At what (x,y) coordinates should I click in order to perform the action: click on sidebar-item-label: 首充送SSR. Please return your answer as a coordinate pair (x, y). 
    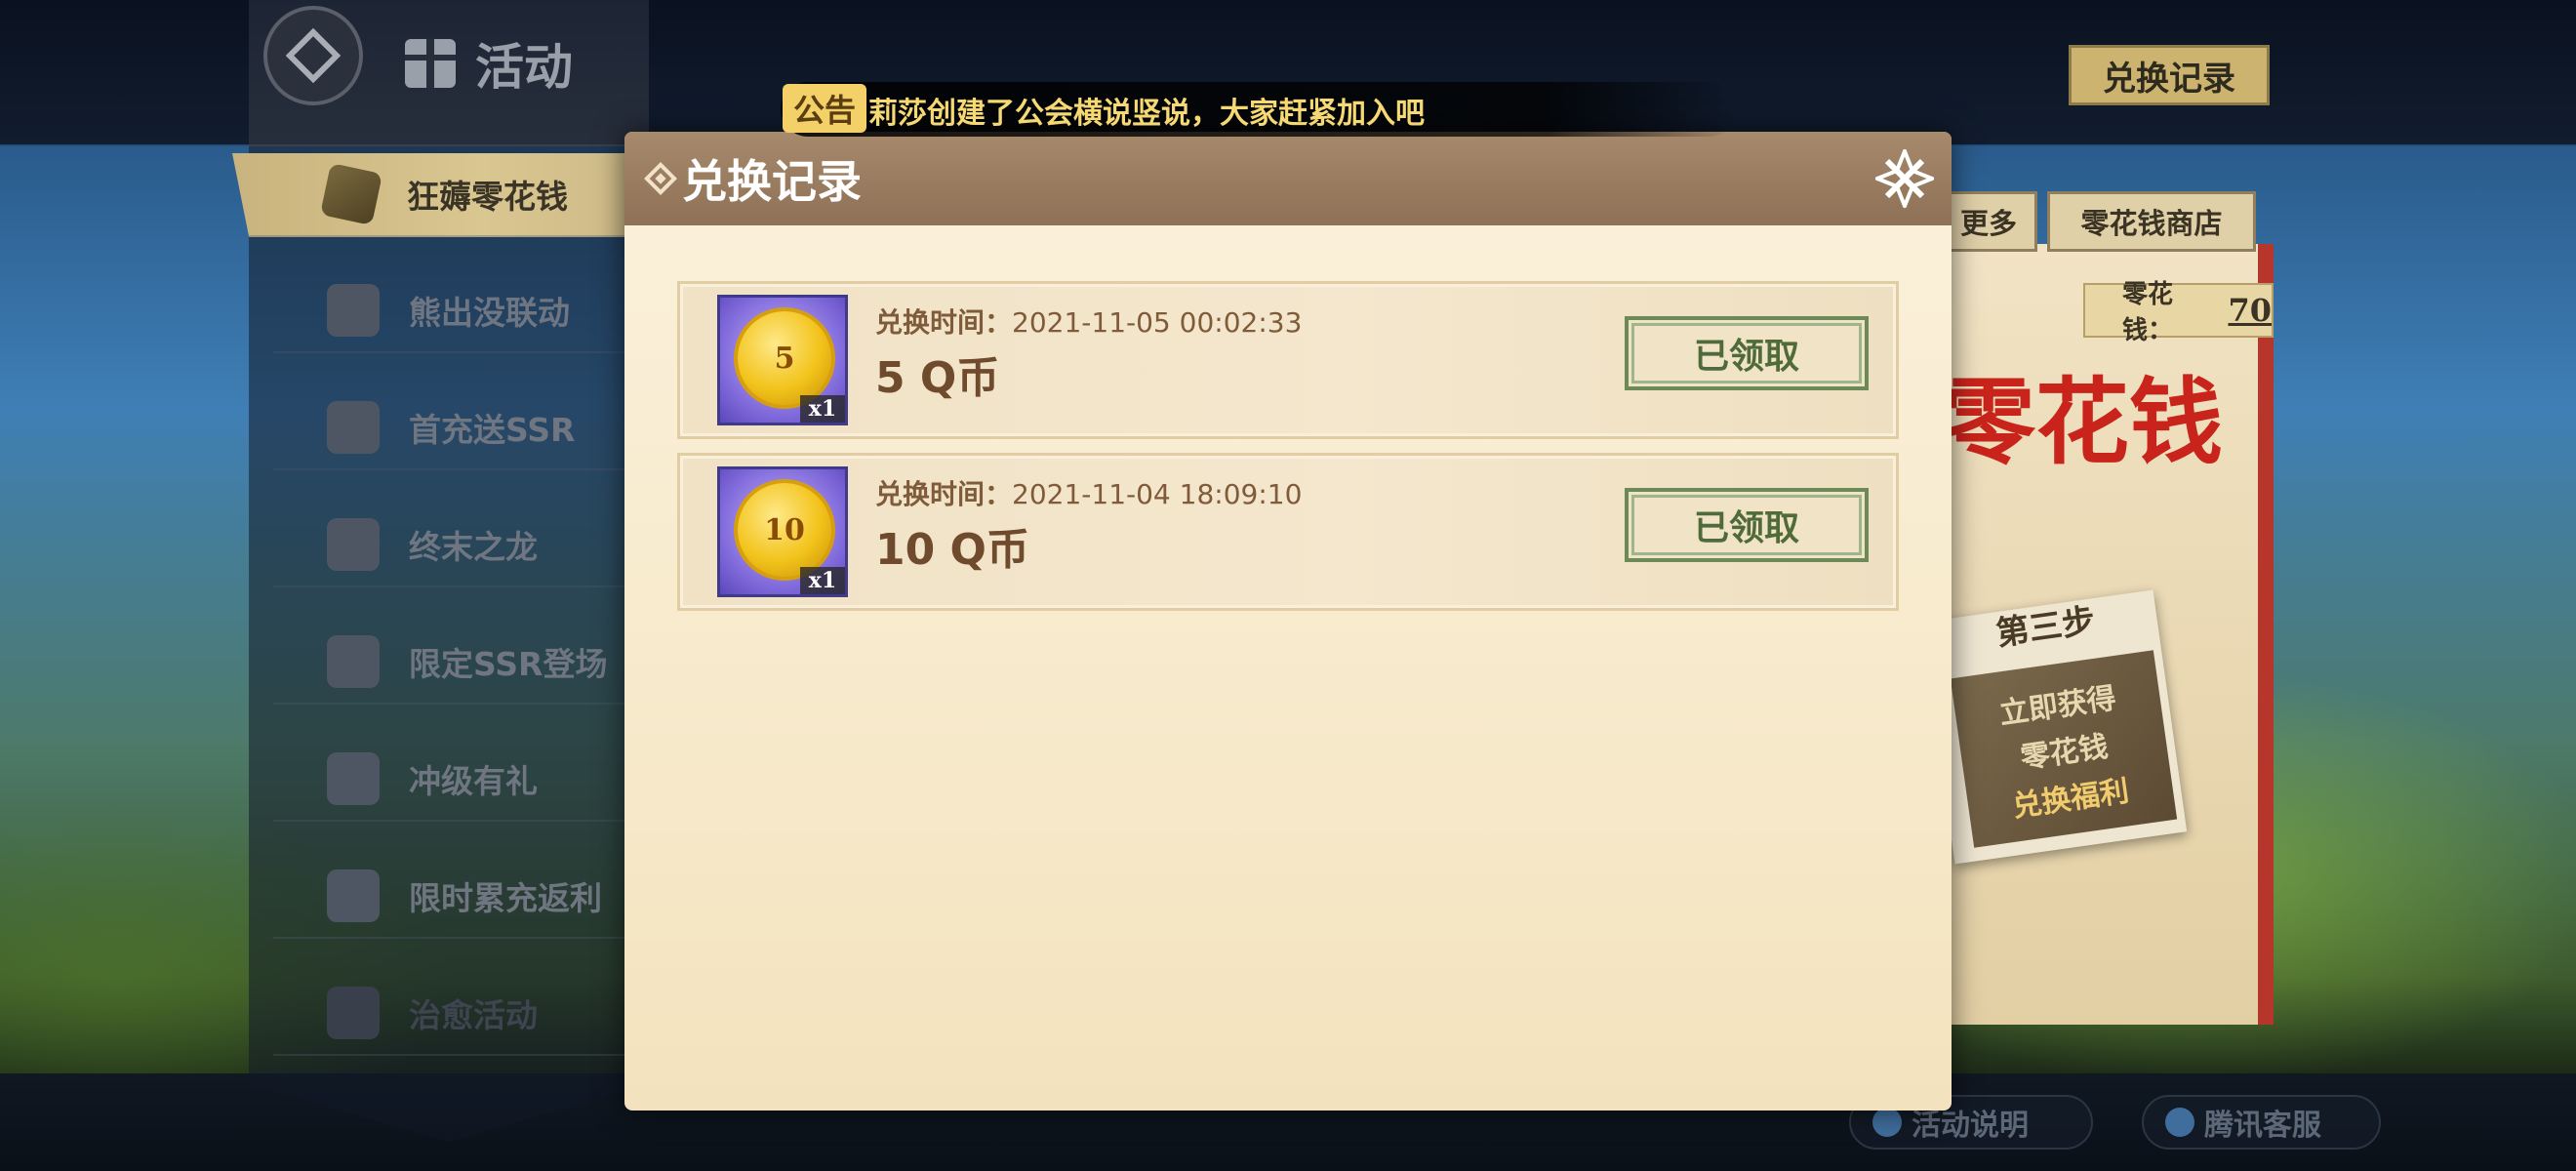
    Looking at the image, I should click on (492, 430).